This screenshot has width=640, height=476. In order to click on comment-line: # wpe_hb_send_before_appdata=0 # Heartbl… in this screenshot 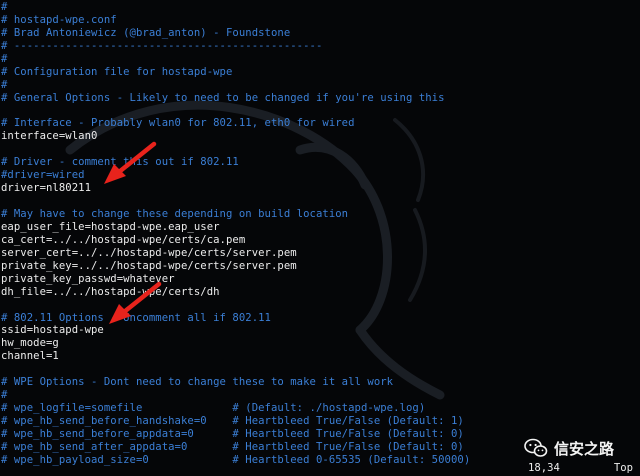, I will do `click(235, 434)`.